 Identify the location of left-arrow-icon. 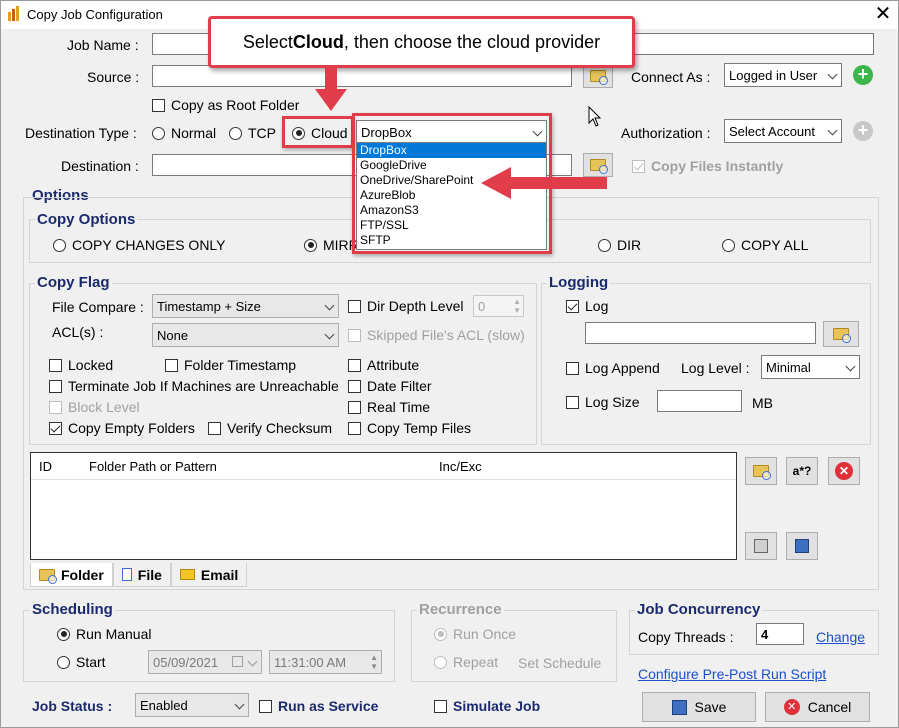
(544, 183).